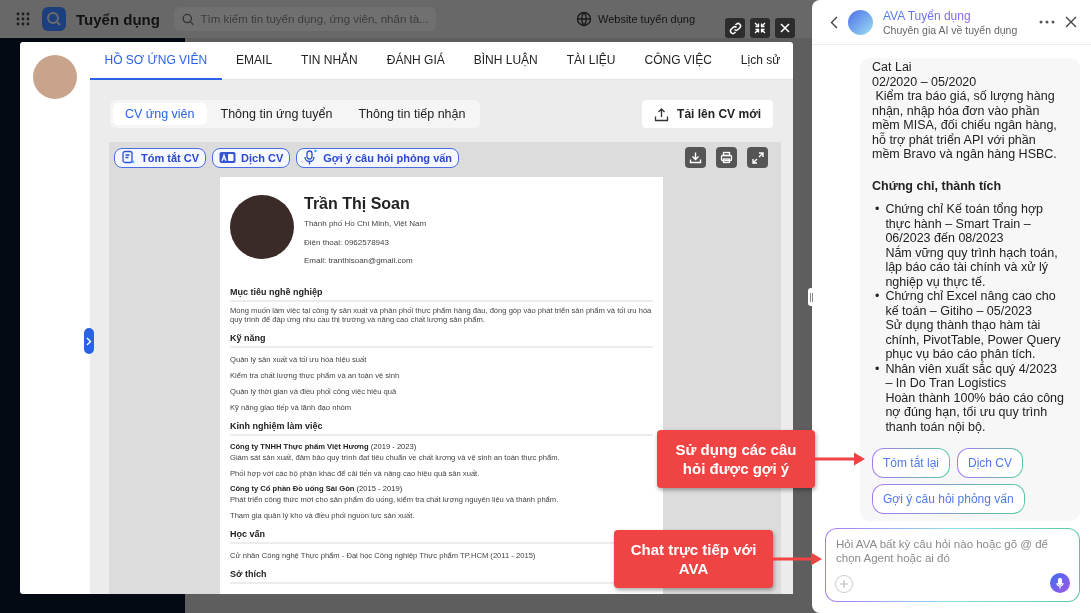 This screenshot has width=1091, height=613. Describe the element at coordinates (911, 463) in the screenshot. I see `suggestion-chip: Tóm tắt lại` at that location.